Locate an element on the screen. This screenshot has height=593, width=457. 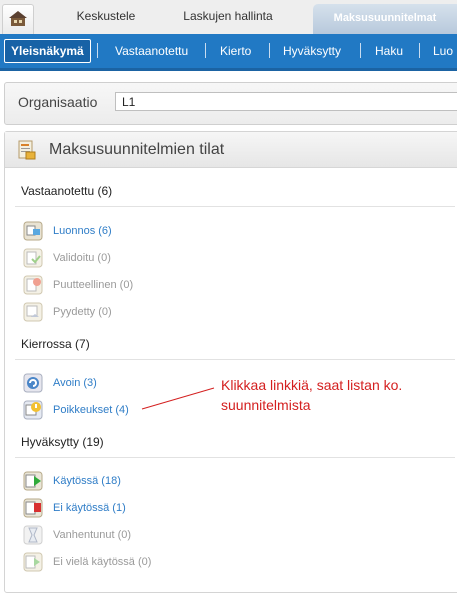
panel-title: Maksusuunnitelmien tilat is located at coordinates (137, 149).